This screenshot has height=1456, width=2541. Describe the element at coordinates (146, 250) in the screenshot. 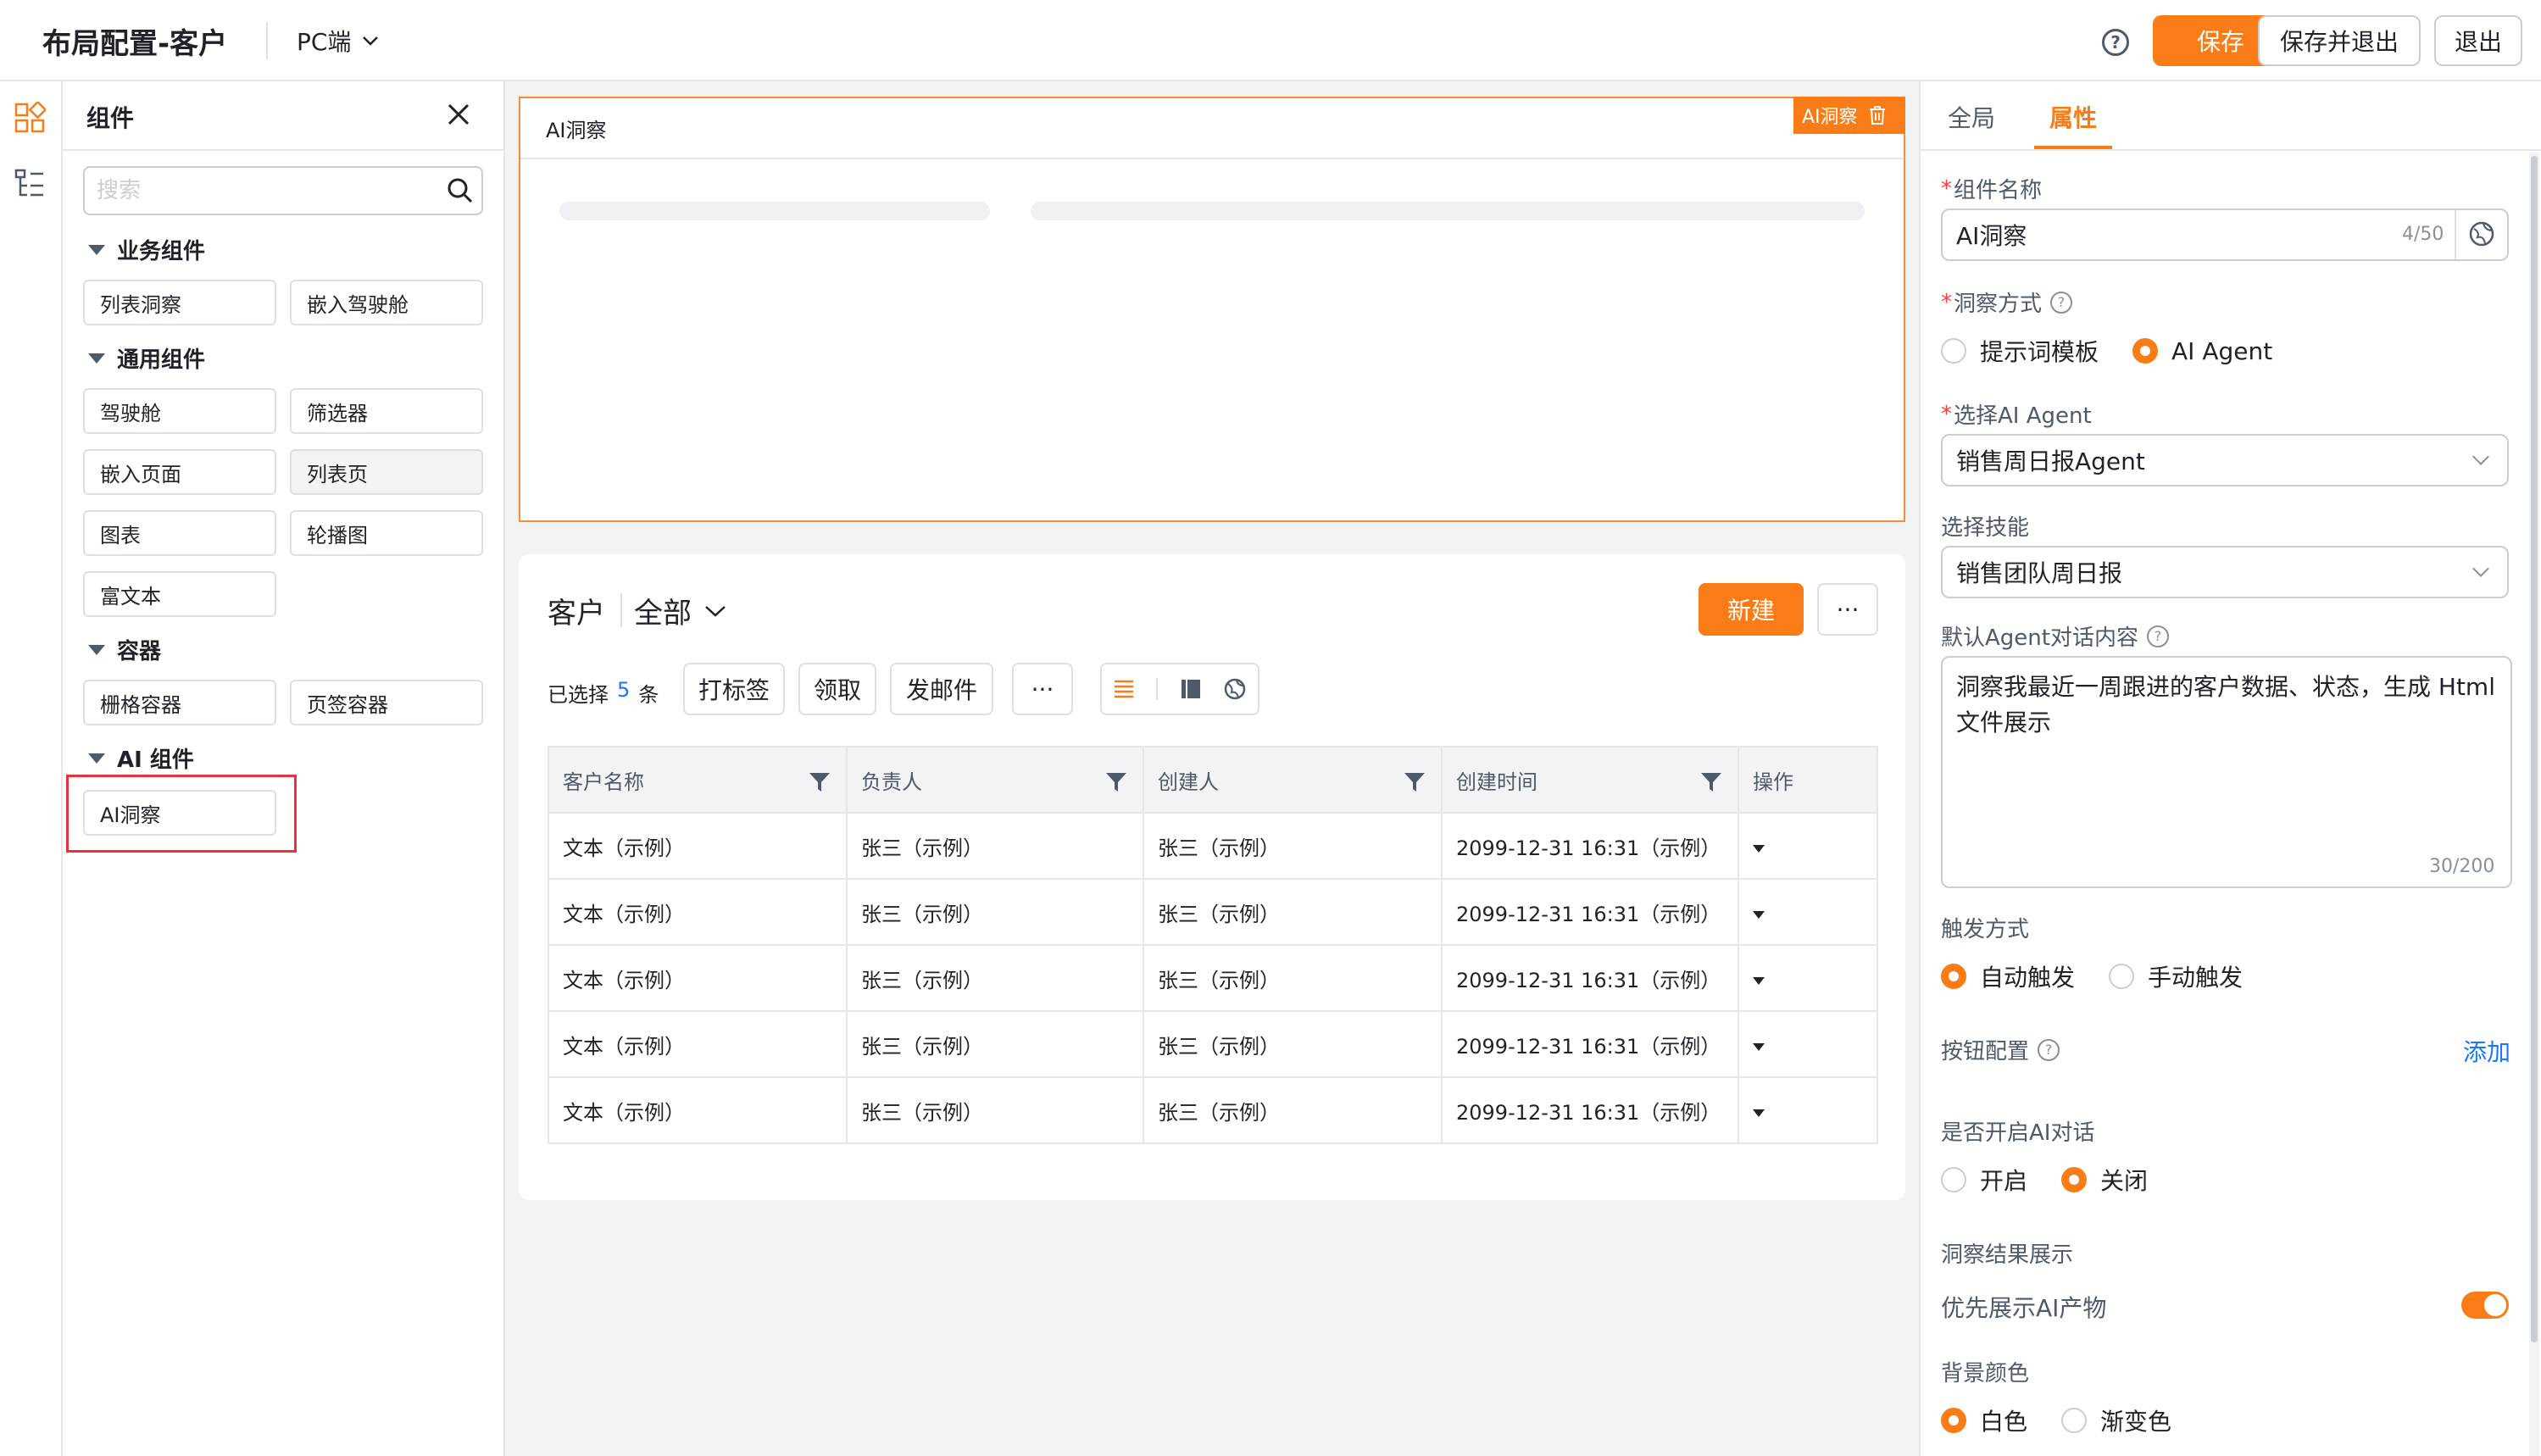

I see `group-business-components: 业务组件` at that location.